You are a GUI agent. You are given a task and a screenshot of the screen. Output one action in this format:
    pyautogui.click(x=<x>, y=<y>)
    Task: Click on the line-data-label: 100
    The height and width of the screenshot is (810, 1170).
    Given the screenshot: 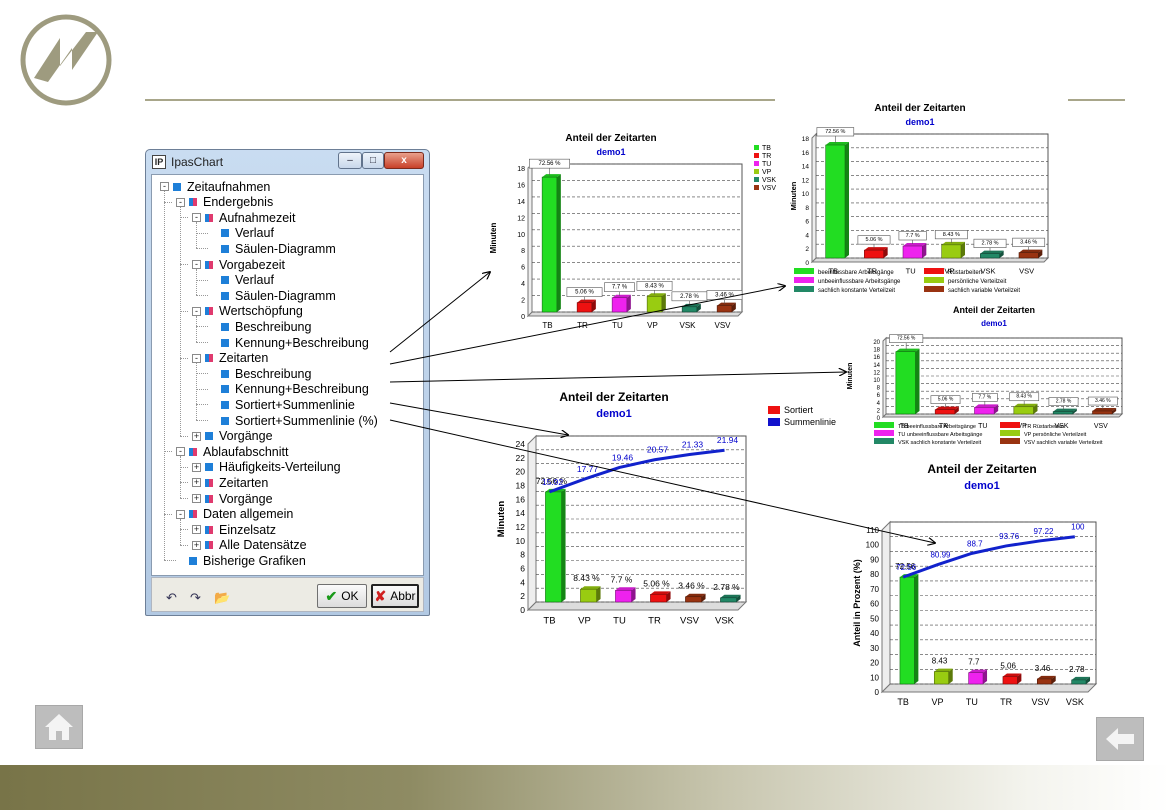 What is the action you would take?
    pyautogui.click(x=1078, y=527)
    